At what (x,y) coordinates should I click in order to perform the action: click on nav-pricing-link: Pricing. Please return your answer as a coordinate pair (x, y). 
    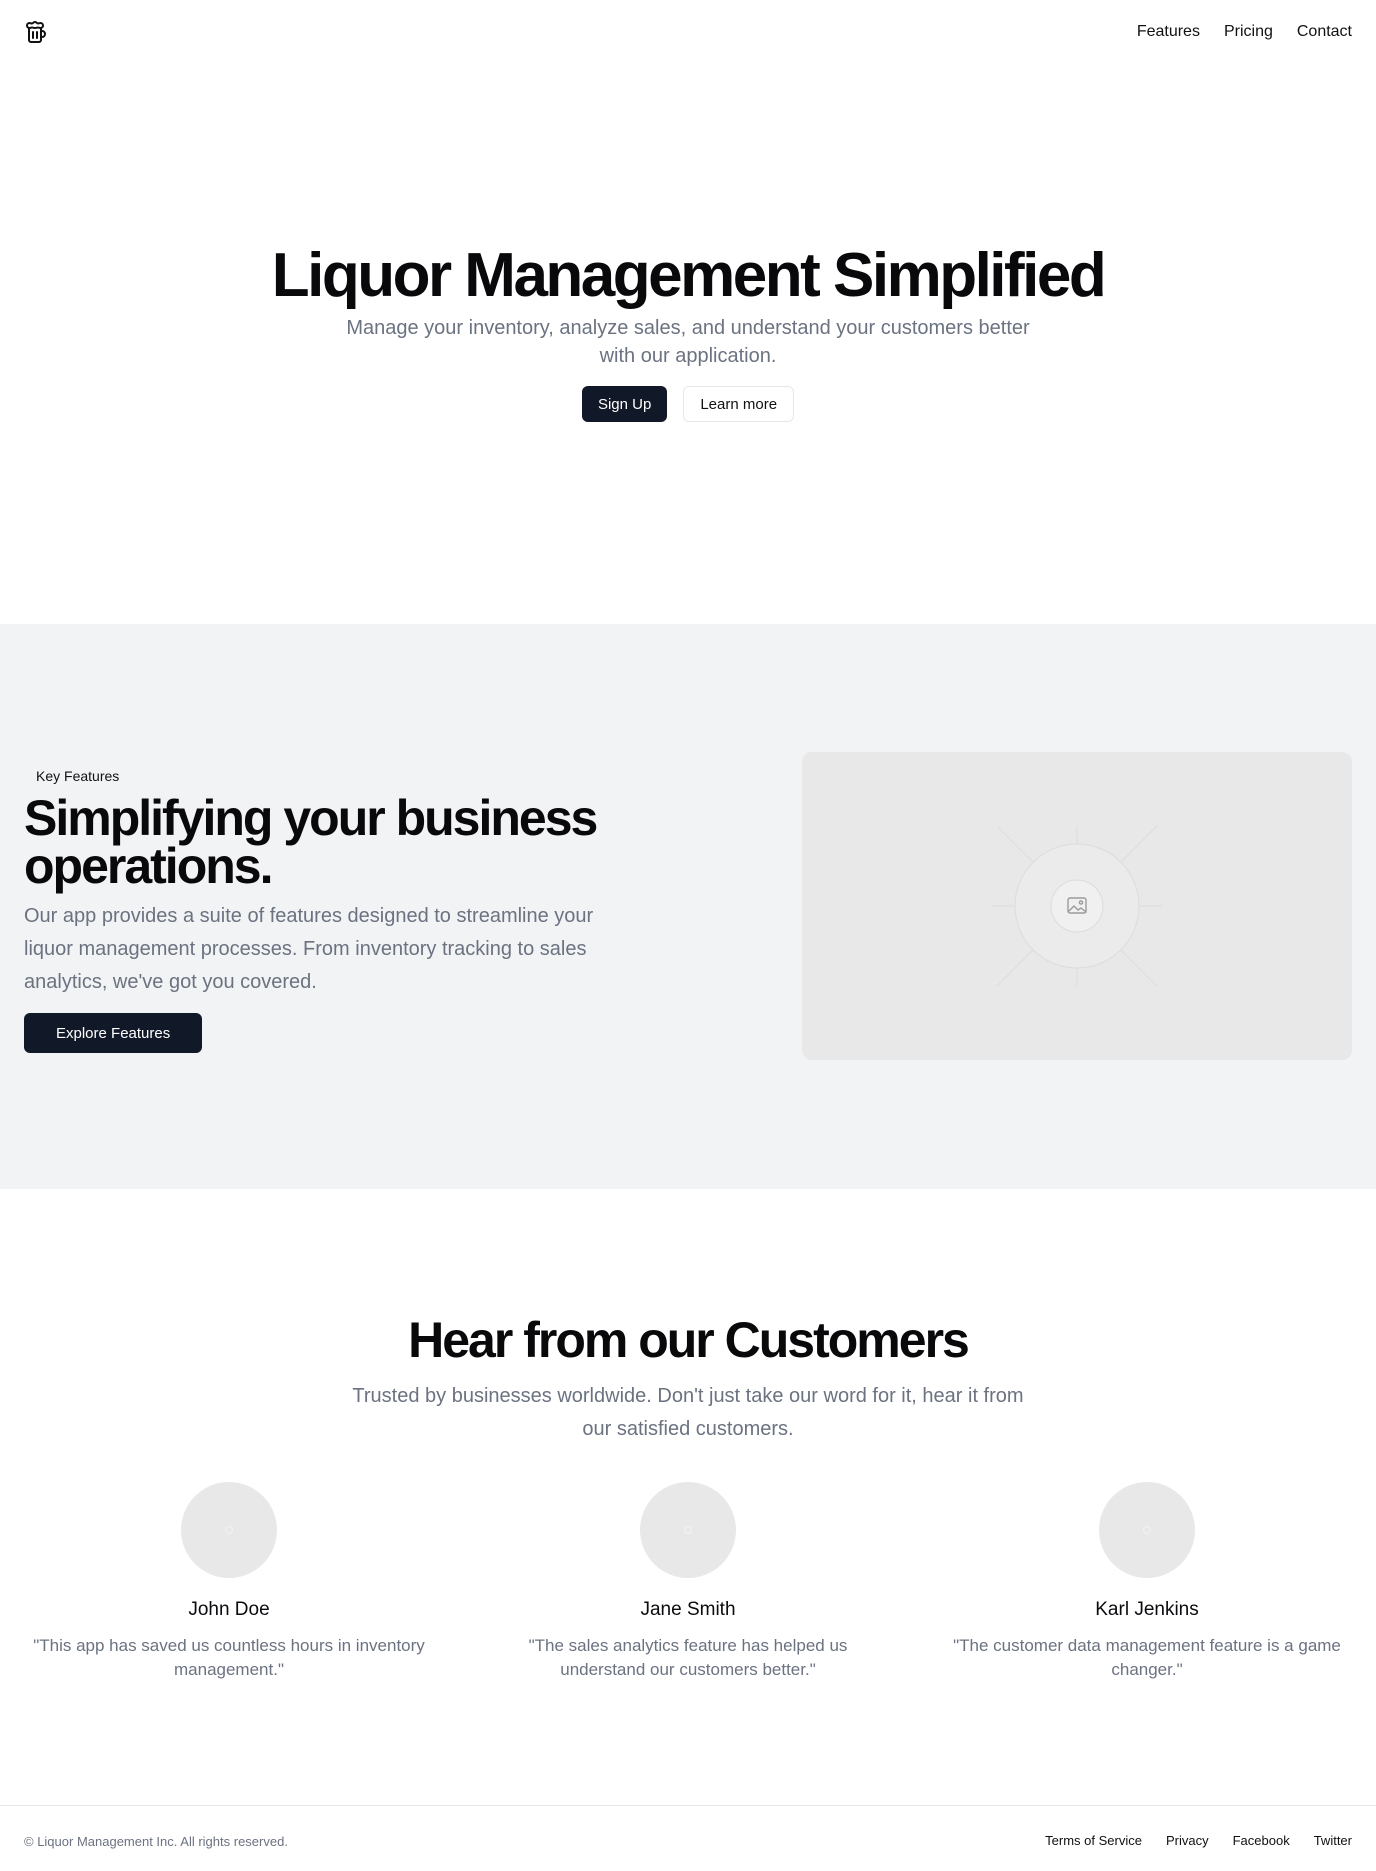
    Looking at the image, I should click on (1248, 32).